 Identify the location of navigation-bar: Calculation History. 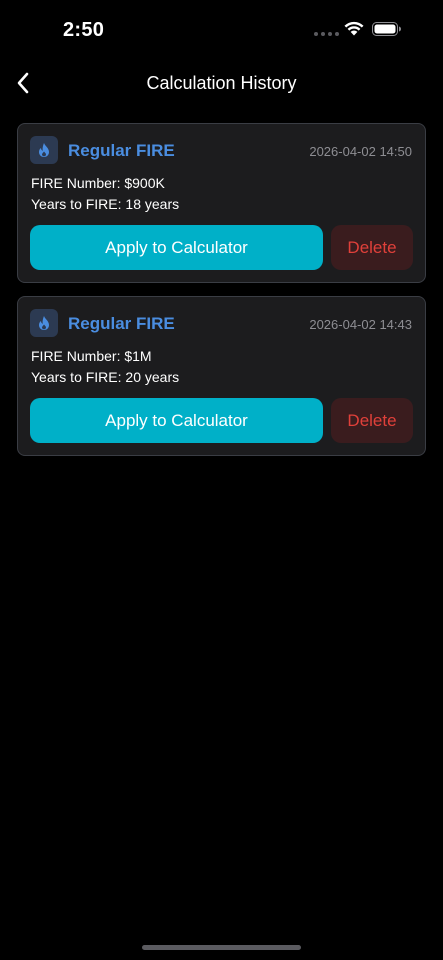
(221, 84).